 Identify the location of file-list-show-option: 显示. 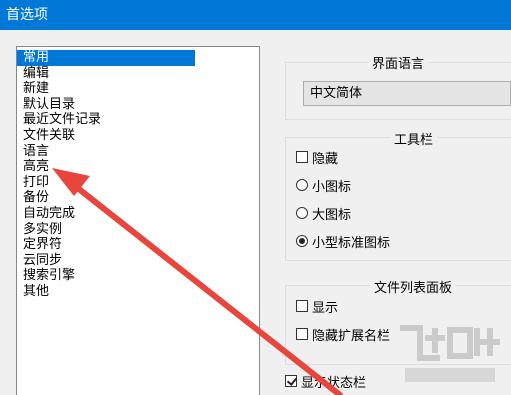
(317, 306).